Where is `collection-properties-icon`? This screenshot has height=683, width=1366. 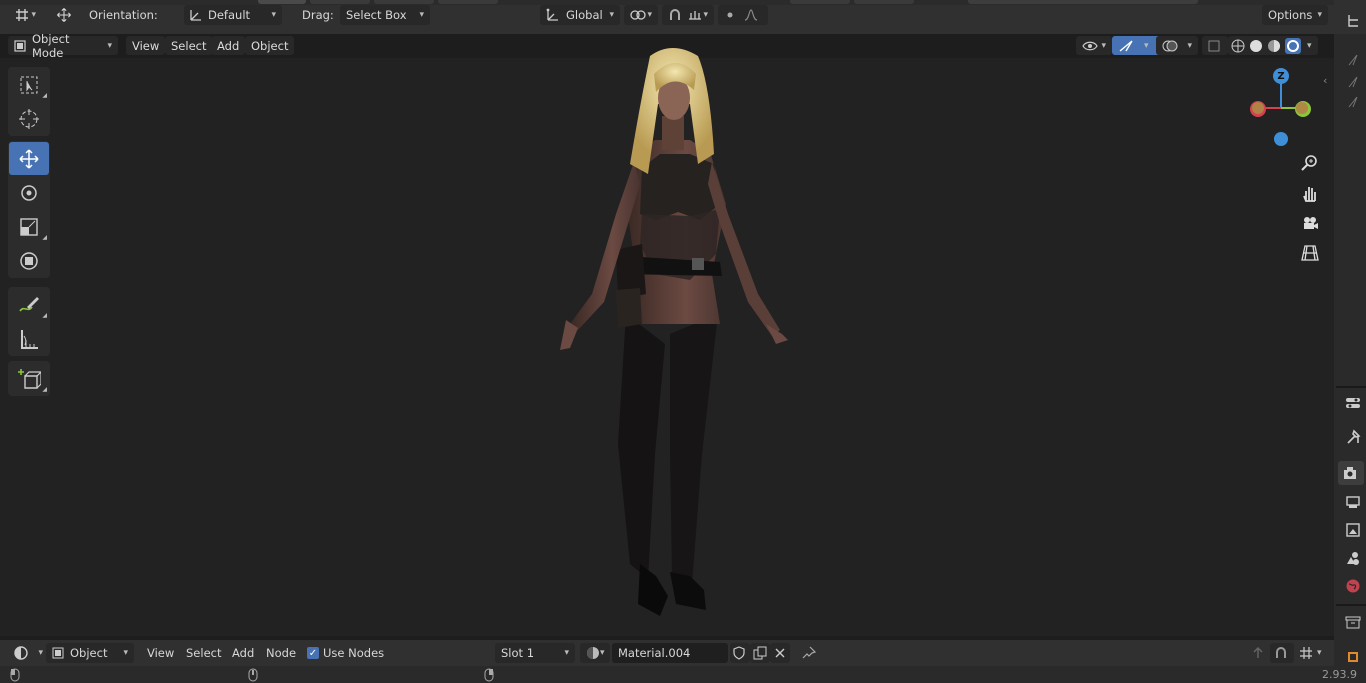 collection-properties-icon is located at coordinates (1353, 622).